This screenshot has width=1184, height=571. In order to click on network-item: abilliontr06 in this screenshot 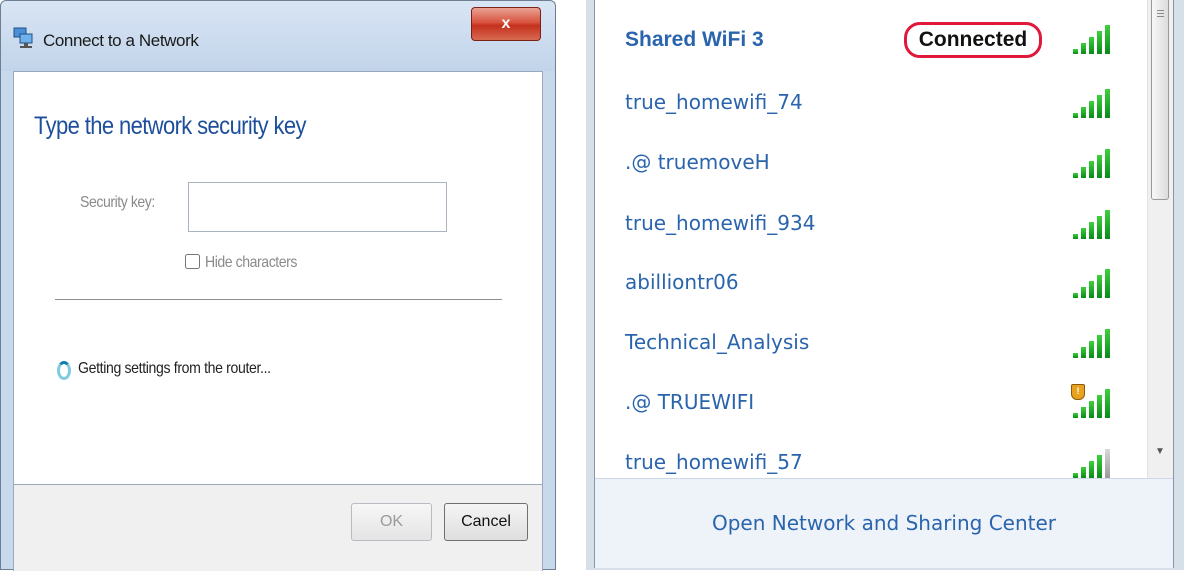, I will do `click(870, 293)`.